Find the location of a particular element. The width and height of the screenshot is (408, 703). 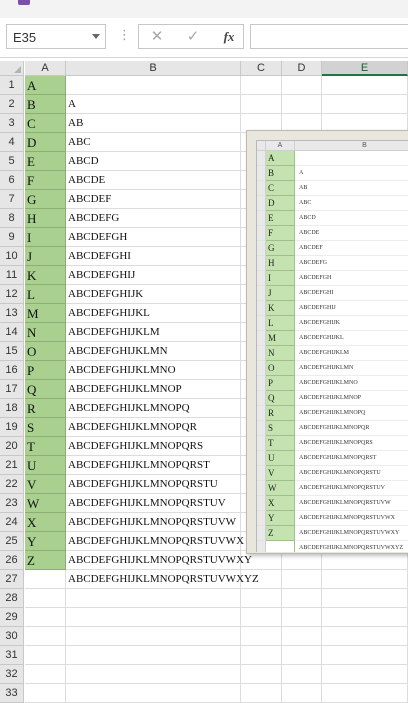

row-header: 20 is located at coordinates (12, 446).